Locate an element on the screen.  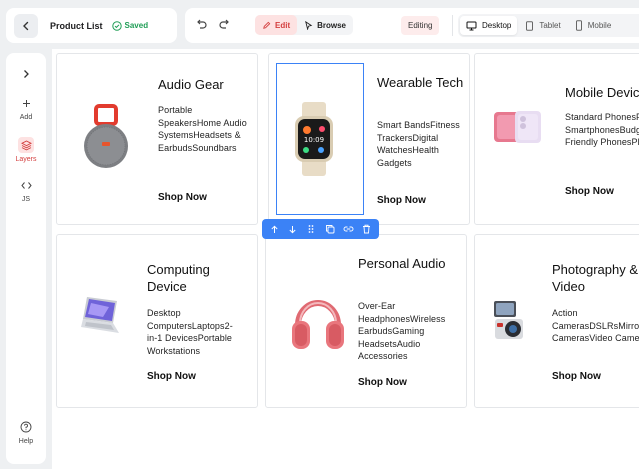
tablet-view-button: Tablet is located at coordinates (542, 25).